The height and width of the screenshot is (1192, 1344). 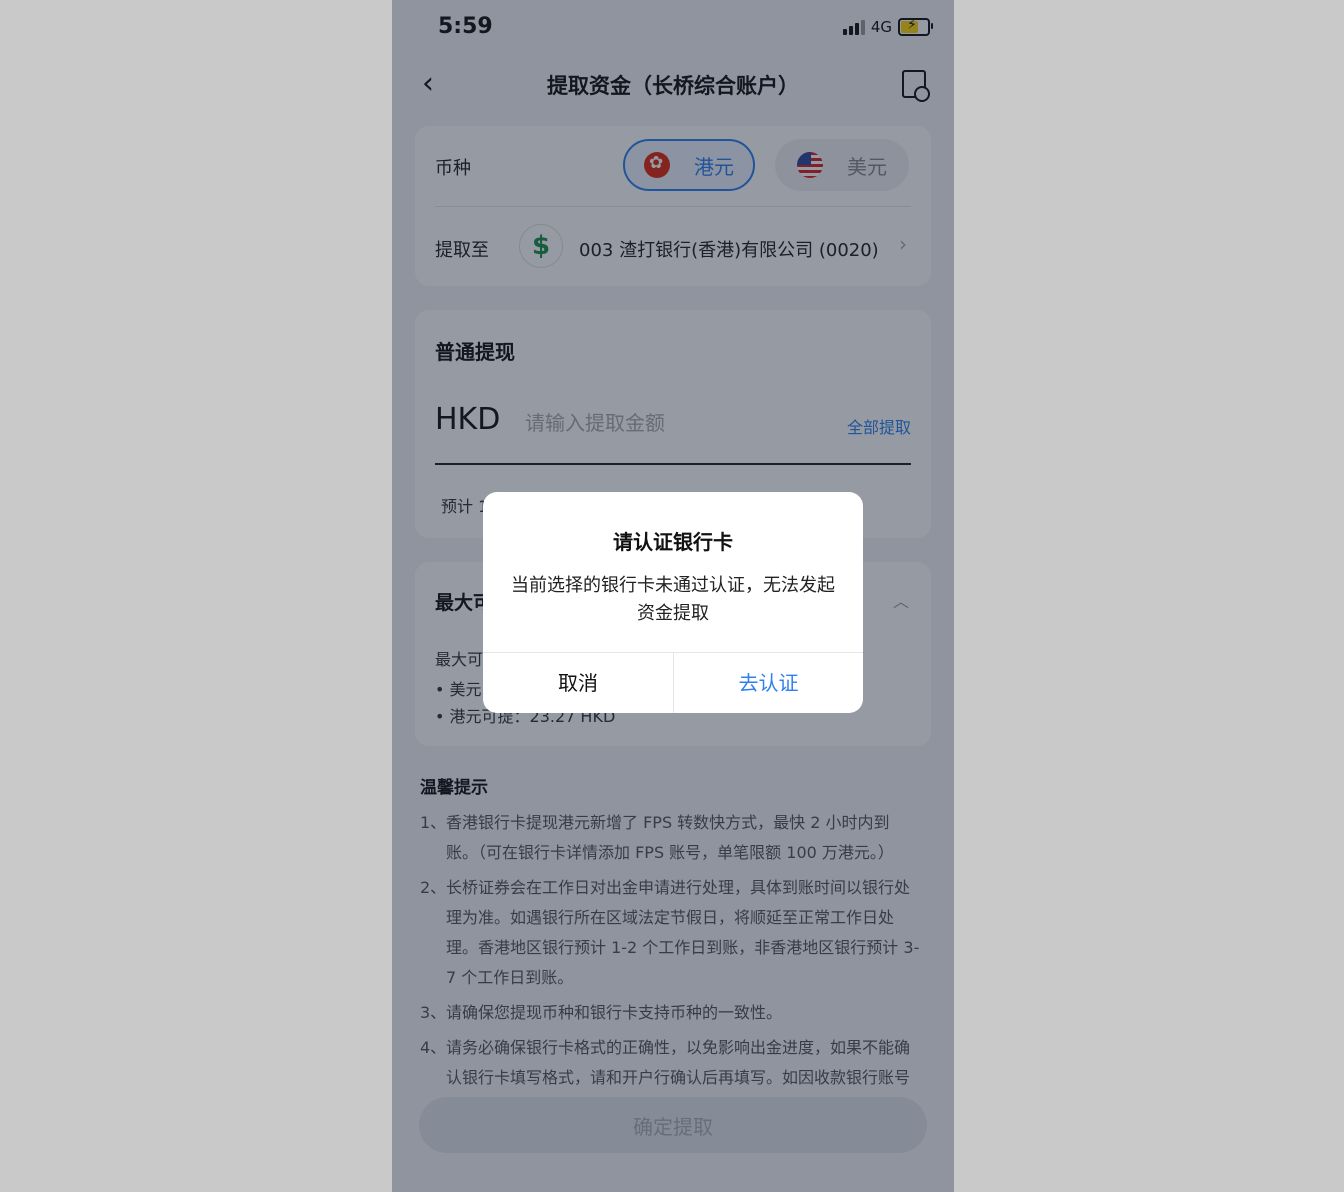 I want to click on verify-card-dialog: 请认证银行卡 当前选择的银行卡未通过认证，无法发起资金提取 取消 去认证, so click(x=673, y=602).